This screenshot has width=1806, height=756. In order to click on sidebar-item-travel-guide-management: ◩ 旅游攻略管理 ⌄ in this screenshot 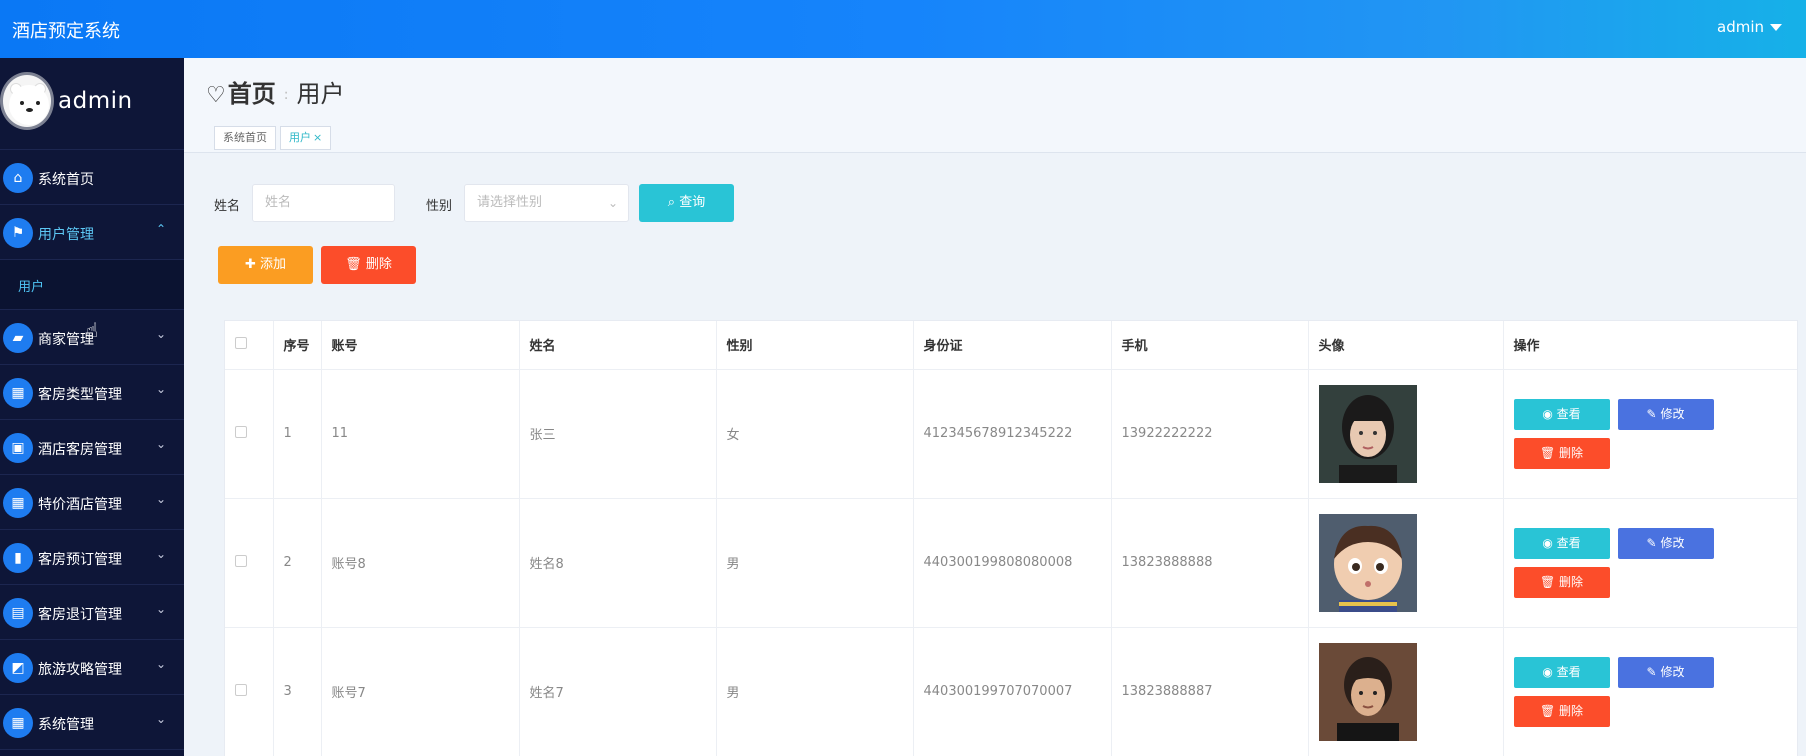, I will do `click(92, 667)`.